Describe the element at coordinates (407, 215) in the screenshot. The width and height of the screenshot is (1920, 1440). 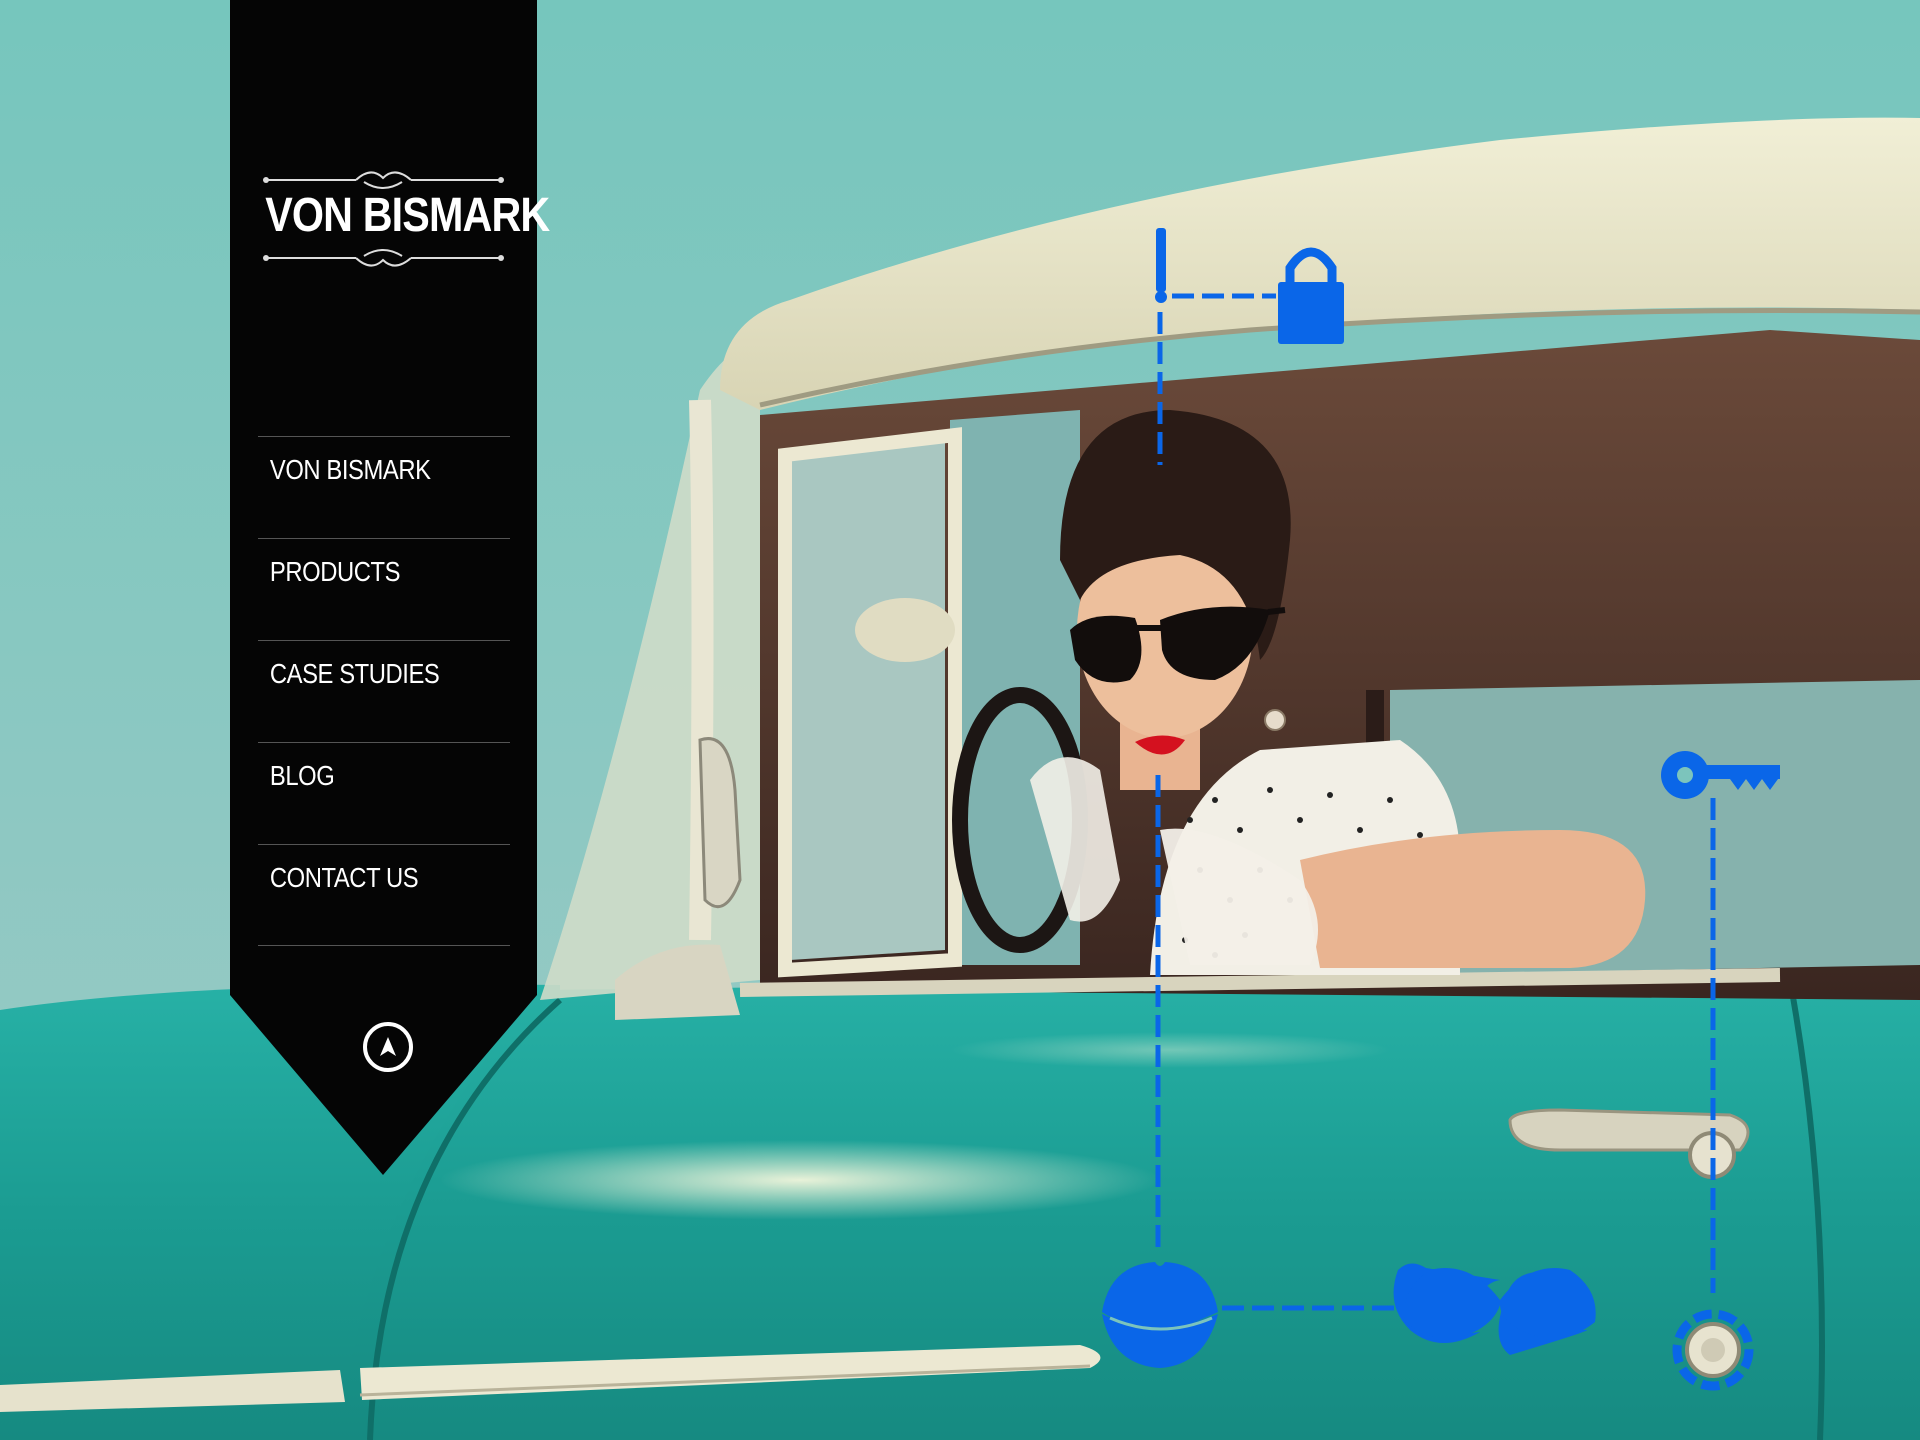
I see `brand-logo-text: VON BISMARK` at that location.